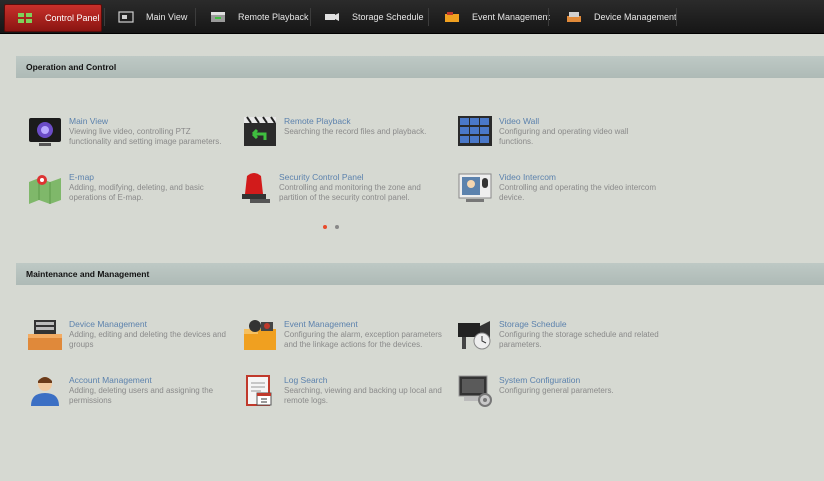 The image size is (824, 481). I want to click on tab-label: Remote Playback, so click(273, 17).